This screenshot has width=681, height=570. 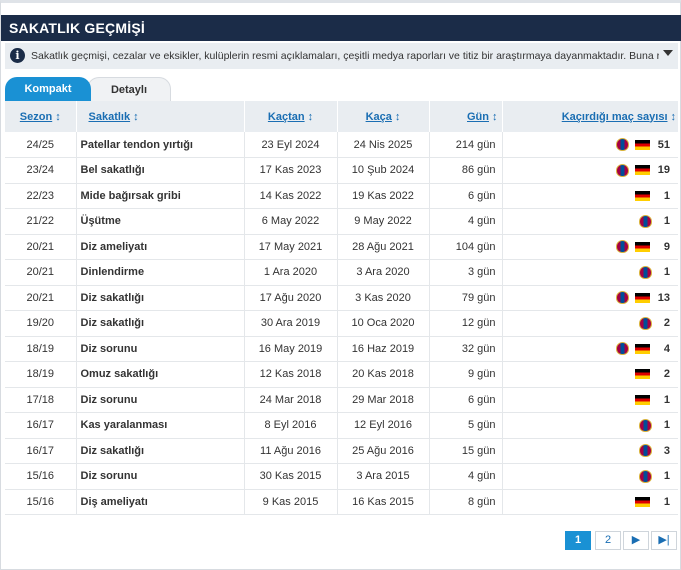 What do you see at coordinates (41, 400) in the screenshot?
I see `season-cell: 17/18` at bounding box center [41, 400].